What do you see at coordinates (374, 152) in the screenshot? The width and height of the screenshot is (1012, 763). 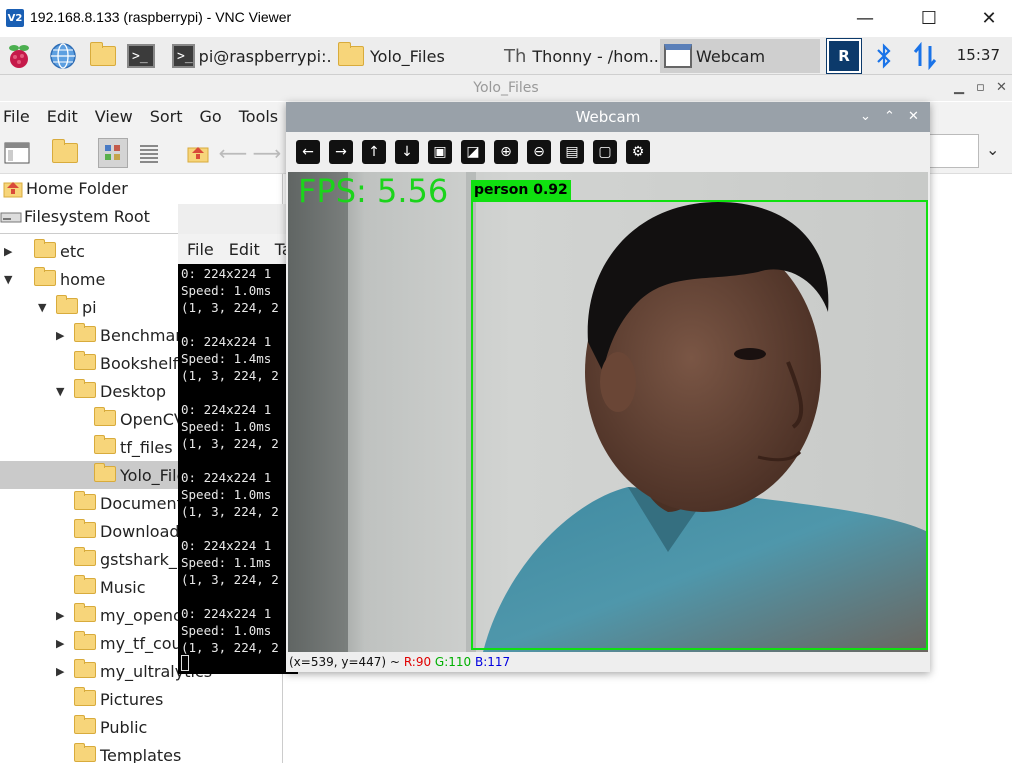 I see `arrow-up-icon: ↑` at bounding box center [374, 152].